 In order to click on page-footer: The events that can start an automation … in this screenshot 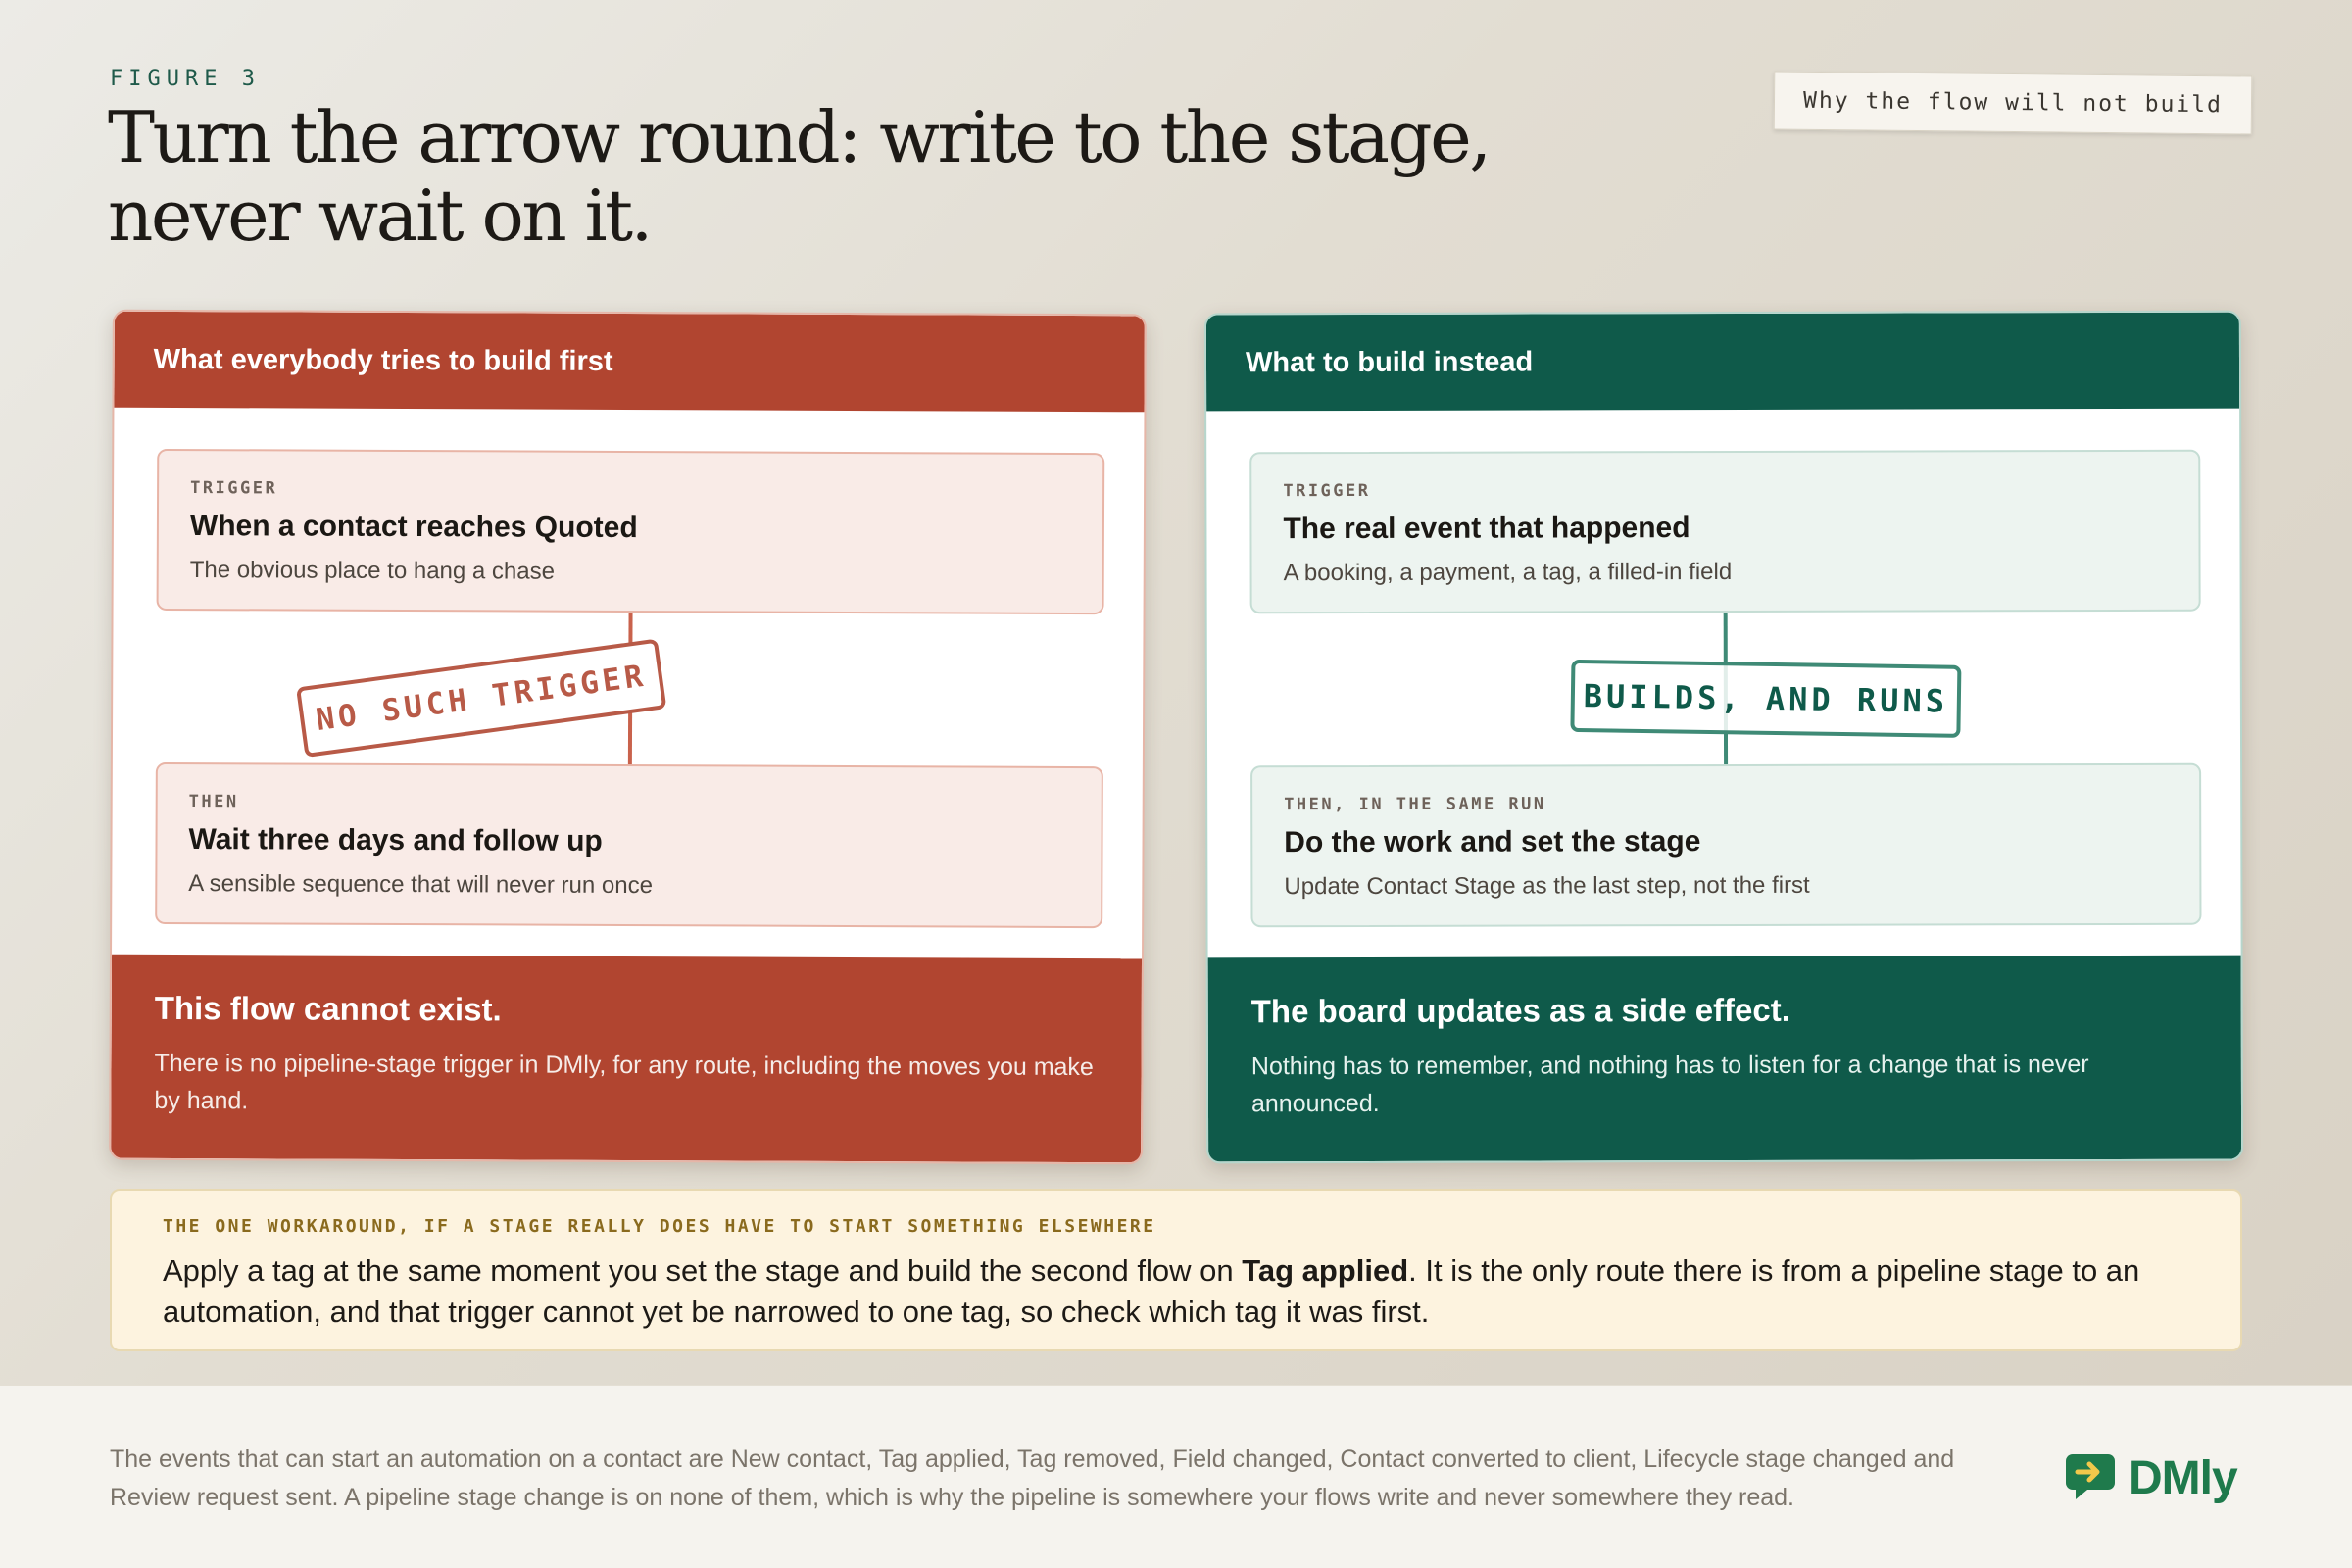, I will do `click(1176, 1476)`.